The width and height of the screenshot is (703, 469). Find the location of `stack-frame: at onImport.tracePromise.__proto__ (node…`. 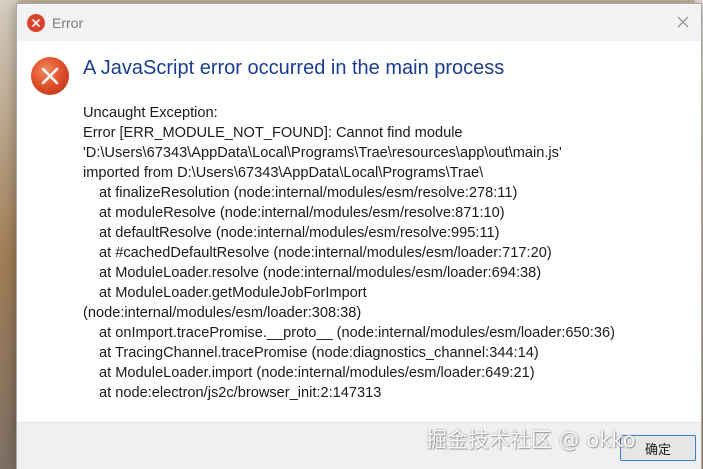

stack-frame: at onImport.tracePromise.__proto__ (node… is located at coordinates (357, 333).